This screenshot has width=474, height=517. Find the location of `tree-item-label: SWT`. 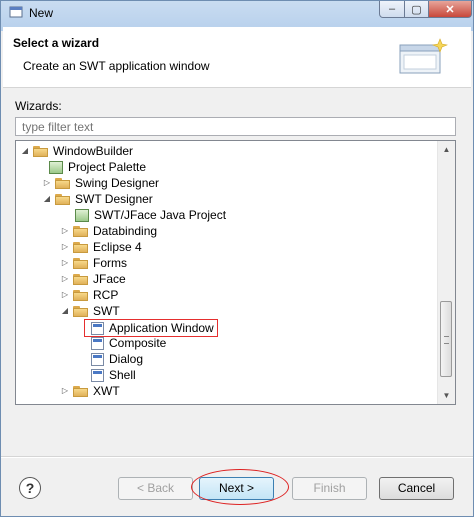

tree-item-label: SWT is located at coordinates (106, 311).